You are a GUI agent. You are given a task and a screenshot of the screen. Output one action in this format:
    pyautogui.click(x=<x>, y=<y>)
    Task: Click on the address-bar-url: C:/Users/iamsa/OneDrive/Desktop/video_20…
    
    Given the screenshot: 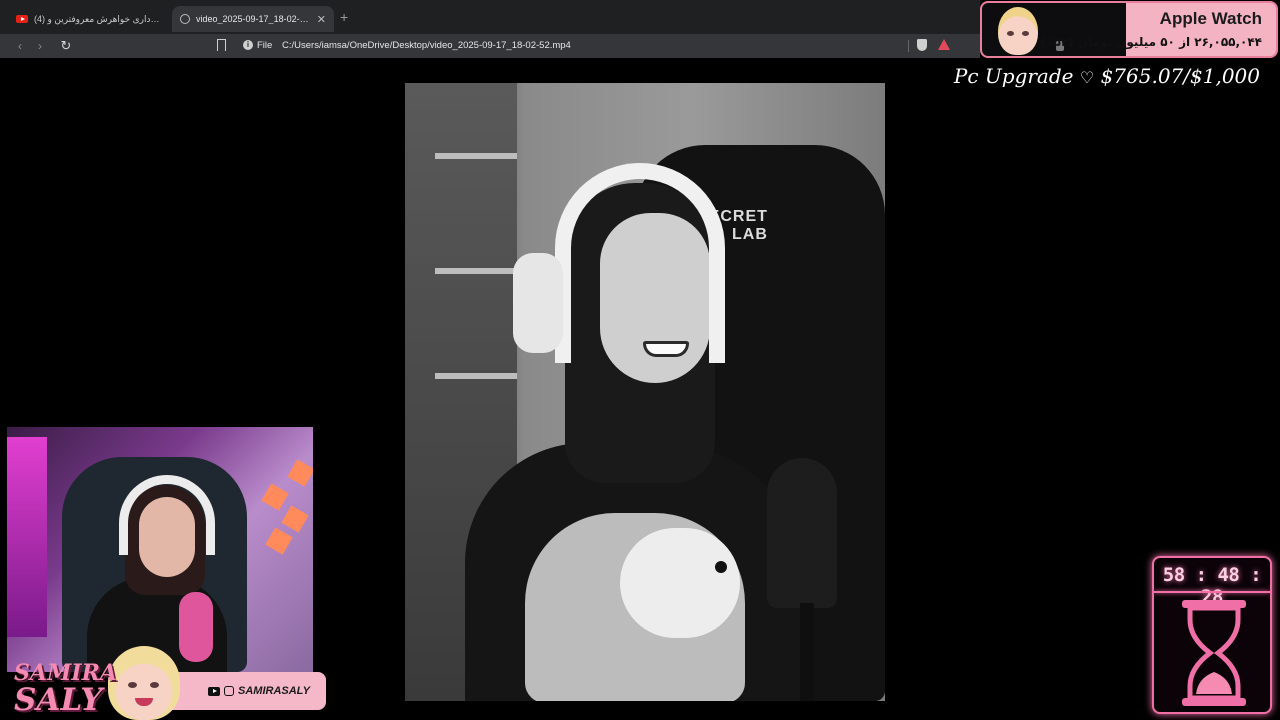 What is the action you would take?
    pyautogui.click(x=426, y=45)
    